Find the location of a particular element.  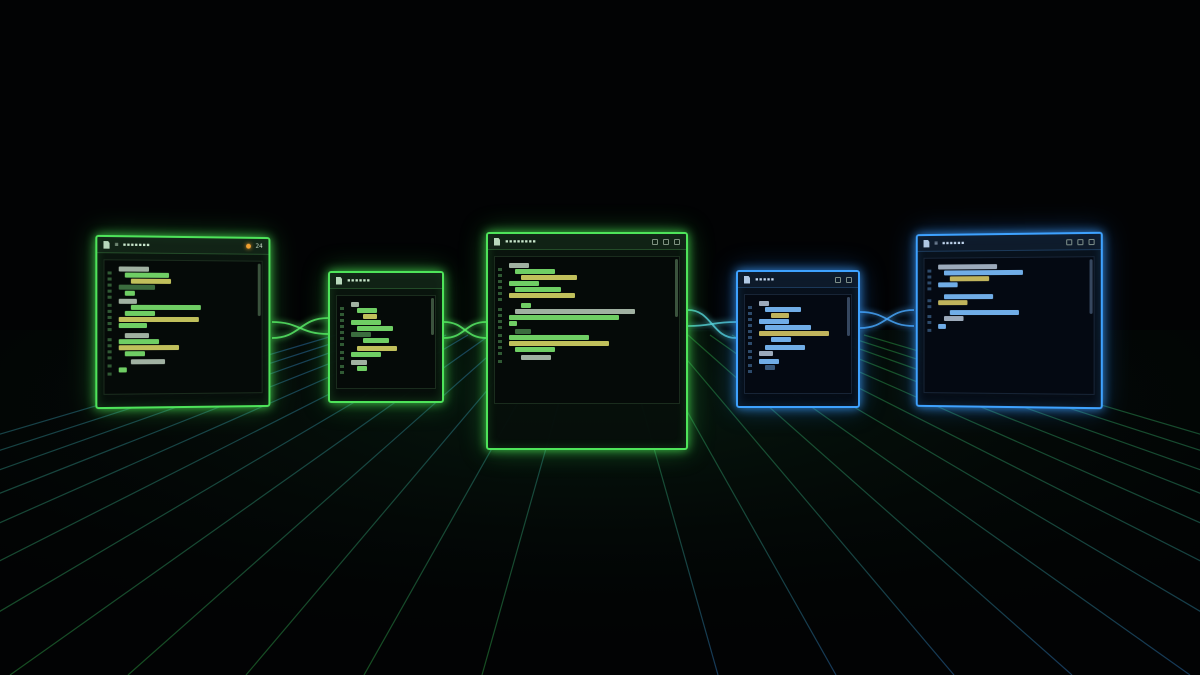

code-lines is located at coordinates (182, 316).